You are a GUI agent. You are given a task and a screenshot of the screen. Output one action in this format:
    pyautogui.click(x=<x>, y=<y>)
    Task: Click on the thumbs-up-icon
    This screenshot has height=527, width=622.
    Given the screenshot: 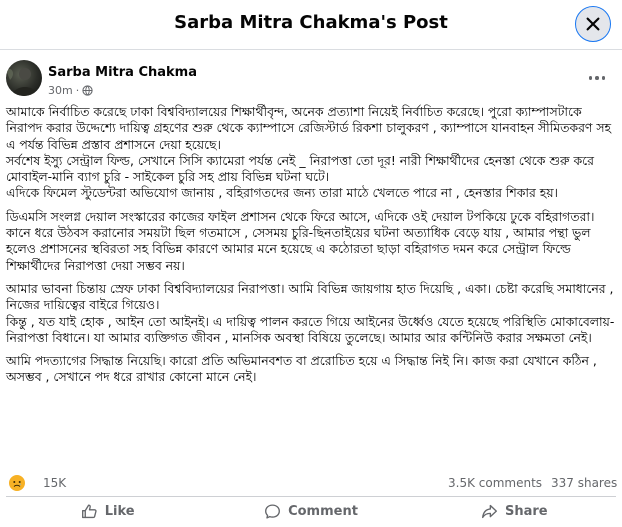 What is the action you would take?
    pyautogui.click(x=89, y=511)
    